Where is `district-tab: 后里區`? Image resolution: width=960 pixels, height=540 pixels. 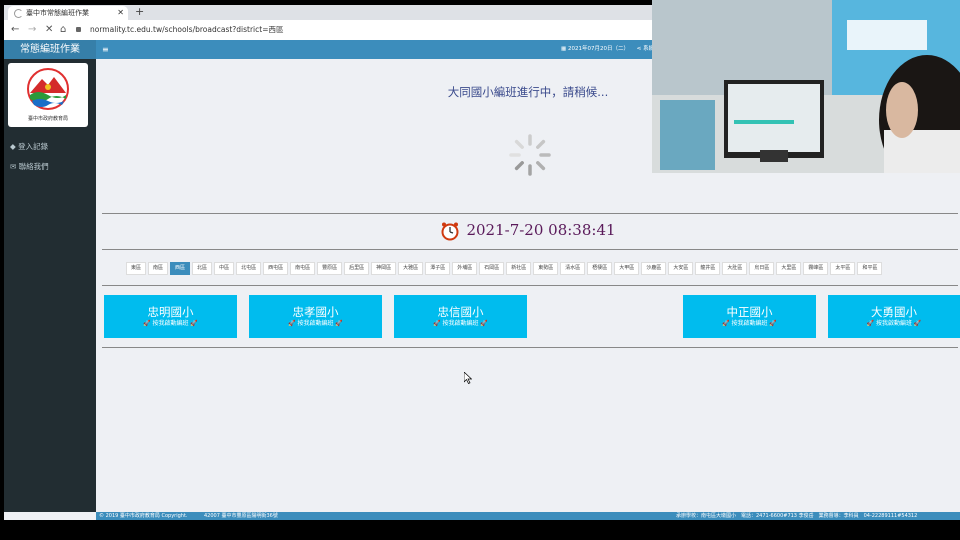 district-tab: 后里區 is located at coordinates (357, 268).